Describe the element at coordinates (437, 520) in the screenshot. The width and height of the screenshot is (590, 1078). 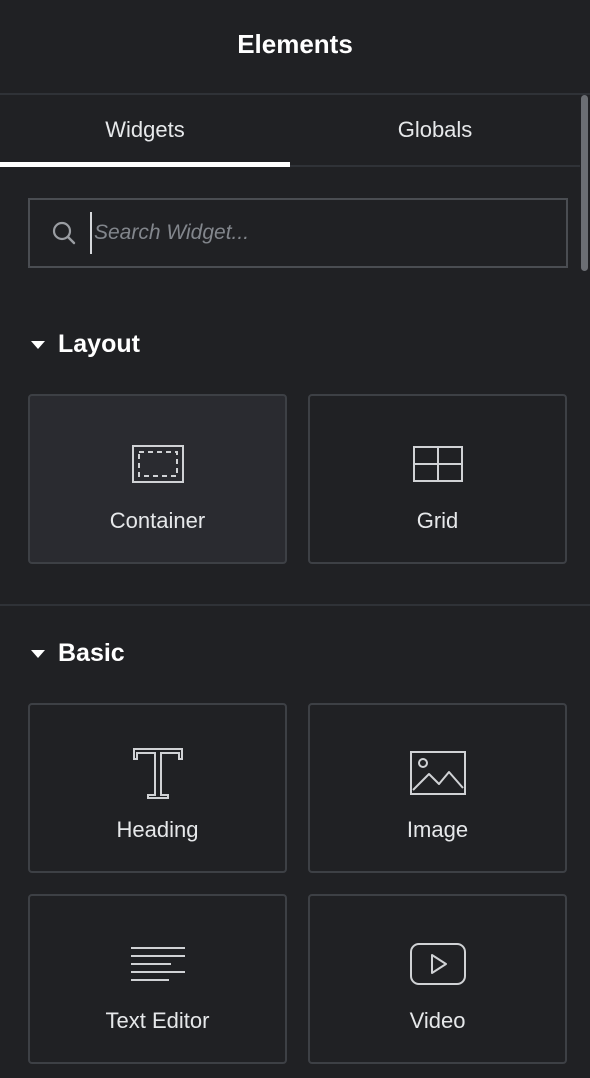
I see `widget-label: Grid` at that location.